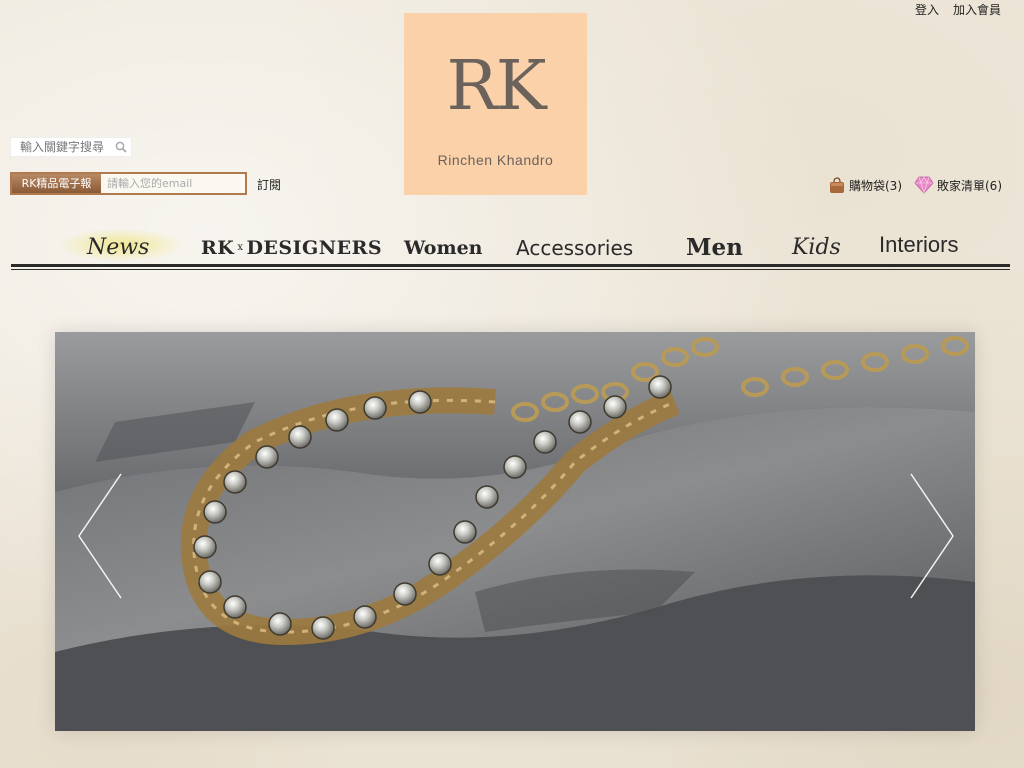 This screenshot has width=1024, height=768. I want to click on subscribe-button: 訂閱, so click(269, 184).